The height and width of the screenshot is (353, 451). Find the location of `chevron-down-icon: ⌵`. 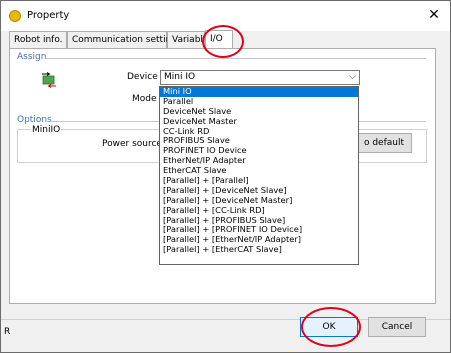

chevron-down-icon: ⌵ is located at coordinates (352, 77).